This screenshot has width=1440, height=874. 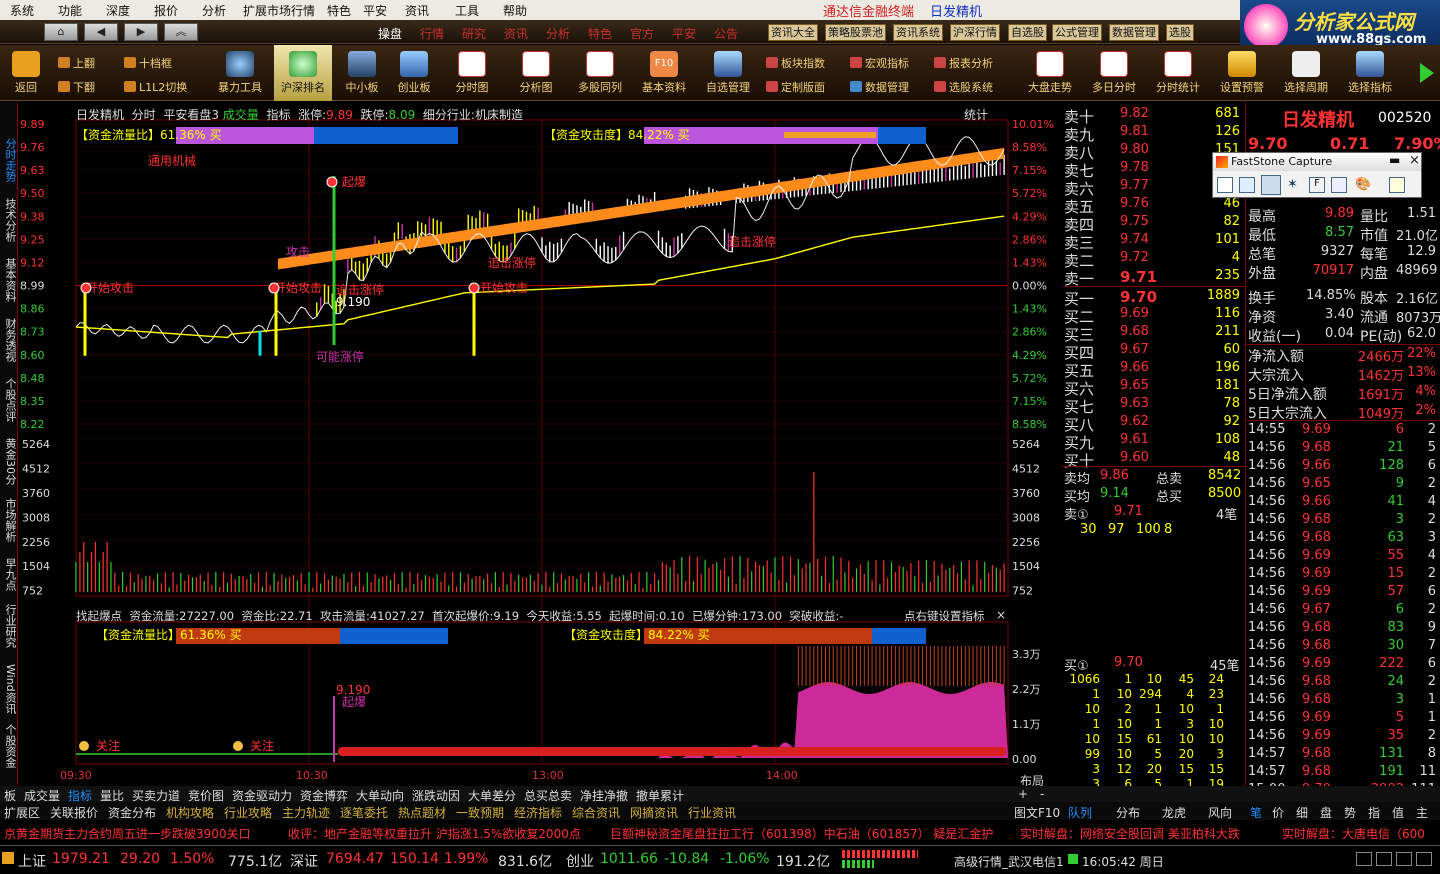 I want to click on formula-manage-button: 公式管理, so click(x=1077, y=32).